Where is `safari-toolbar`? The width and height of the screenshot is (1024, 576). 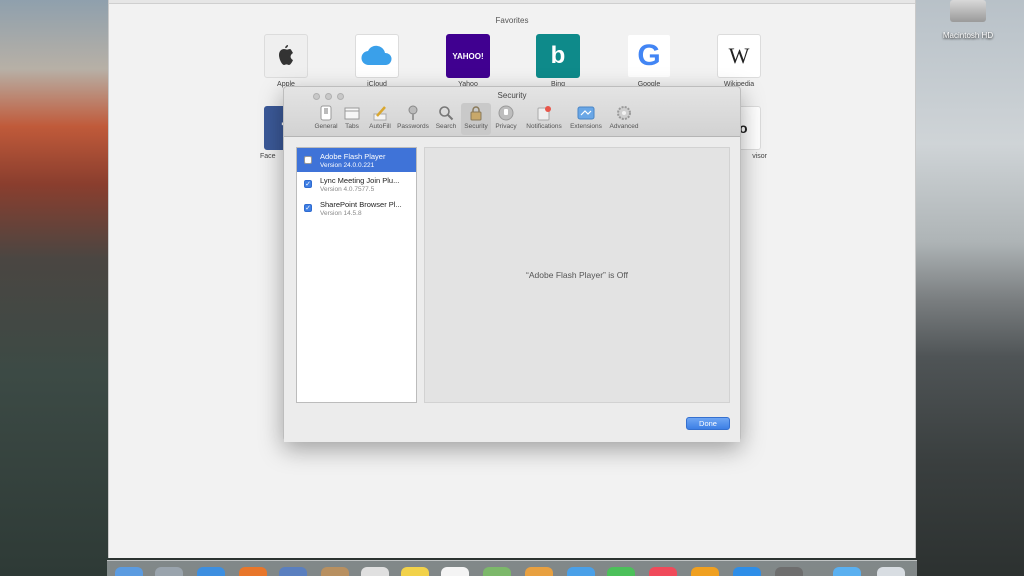 safari-toolbar is located at coordinates (512, 2).